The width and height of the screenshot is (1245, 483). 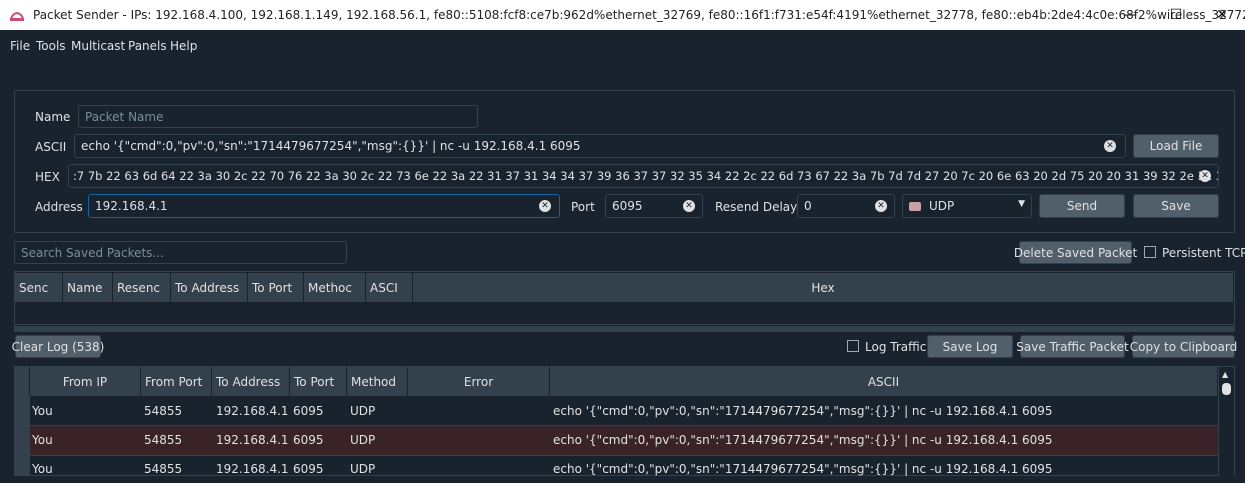 What do you see at coordinates (53, 117) in the screenshot?
I see `name-label: Name` at bounding box center [53, 117].